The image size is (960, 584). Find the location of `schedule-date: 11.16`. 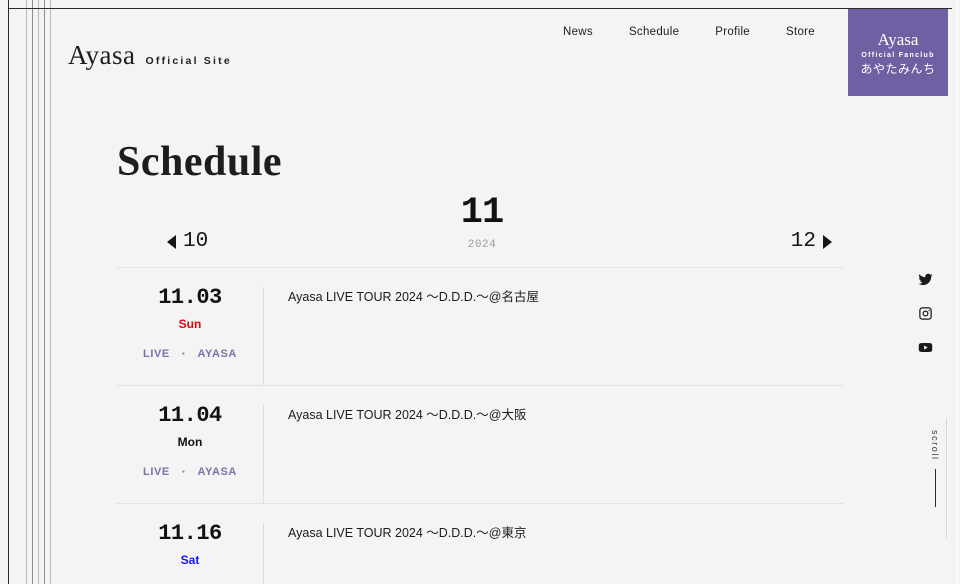

schedule-date: 11.16 is located at coordinates (190, 533).